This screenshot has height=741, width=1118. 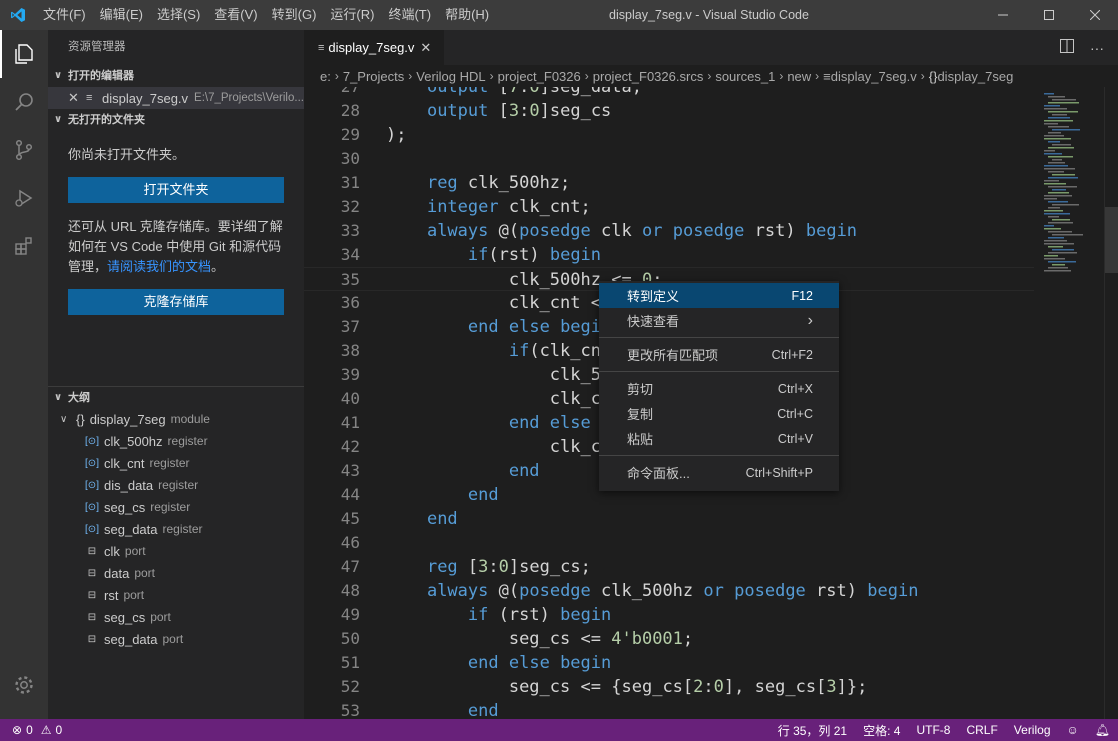 I want to click on menu-item: 终端(T), so click(x=409, y=15).